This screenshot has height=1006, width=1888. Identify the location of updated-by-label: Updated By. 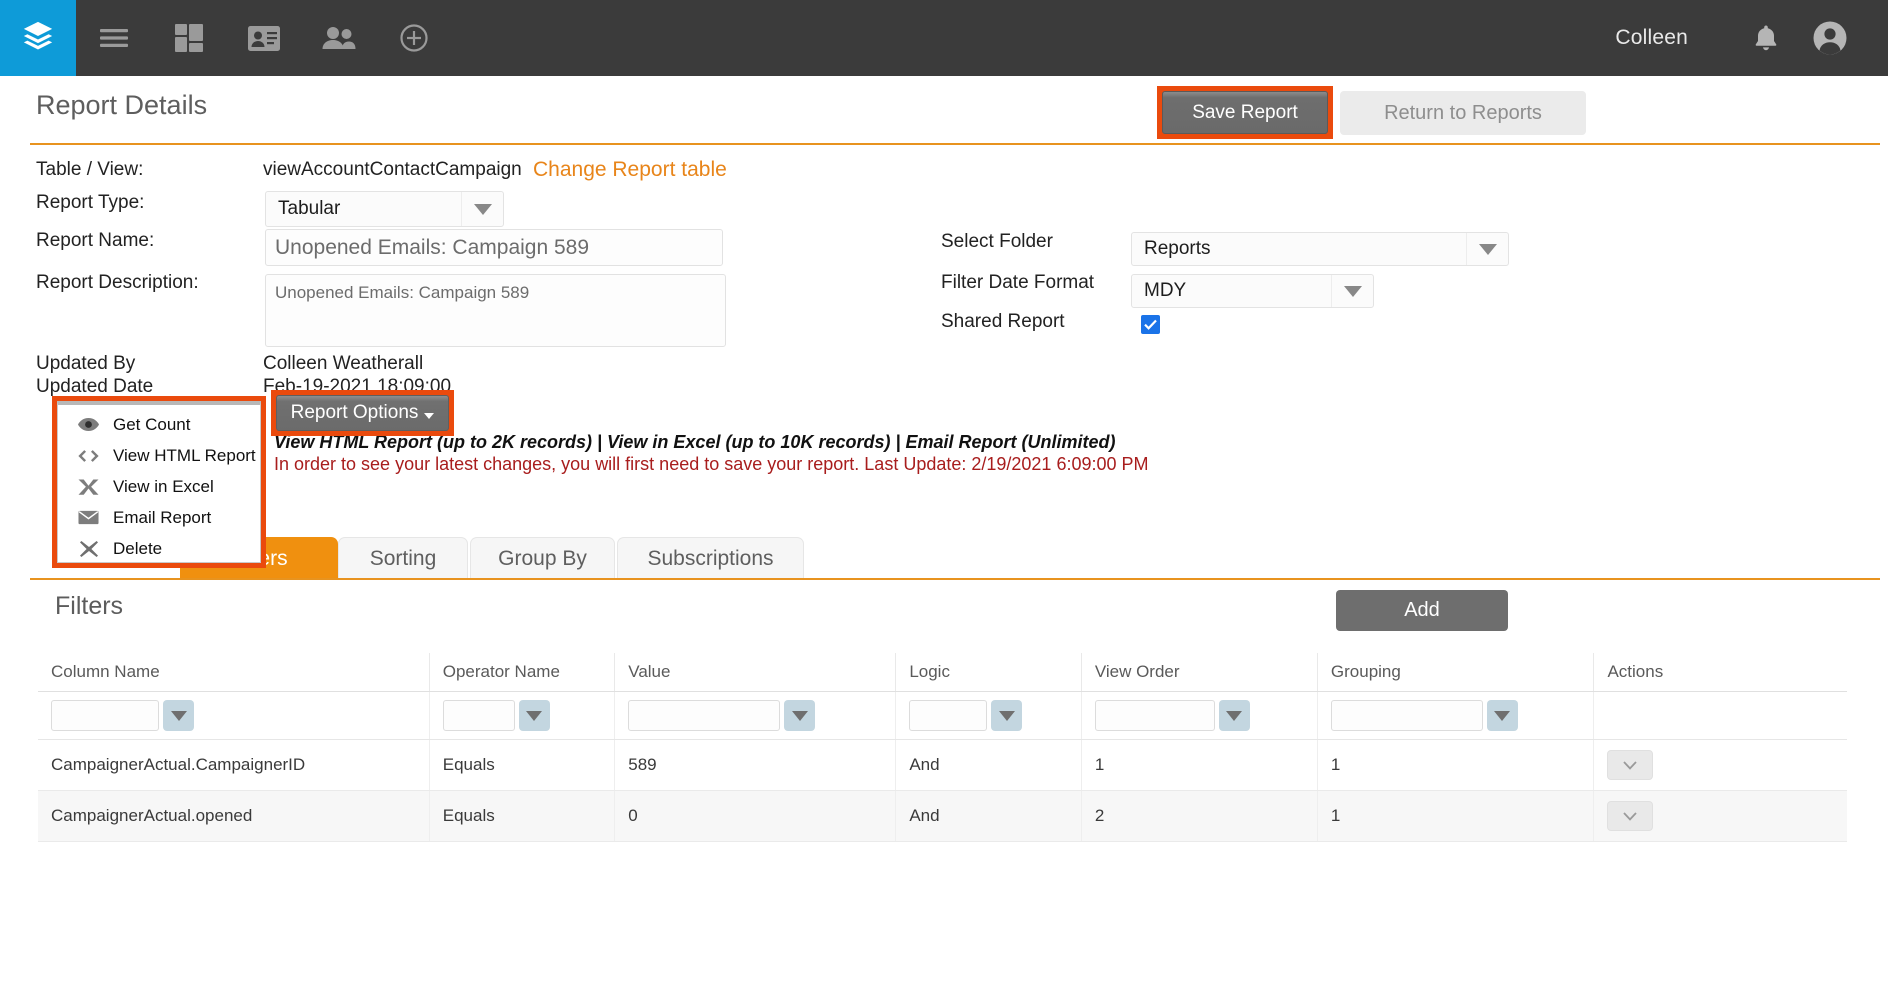
(86, 363).